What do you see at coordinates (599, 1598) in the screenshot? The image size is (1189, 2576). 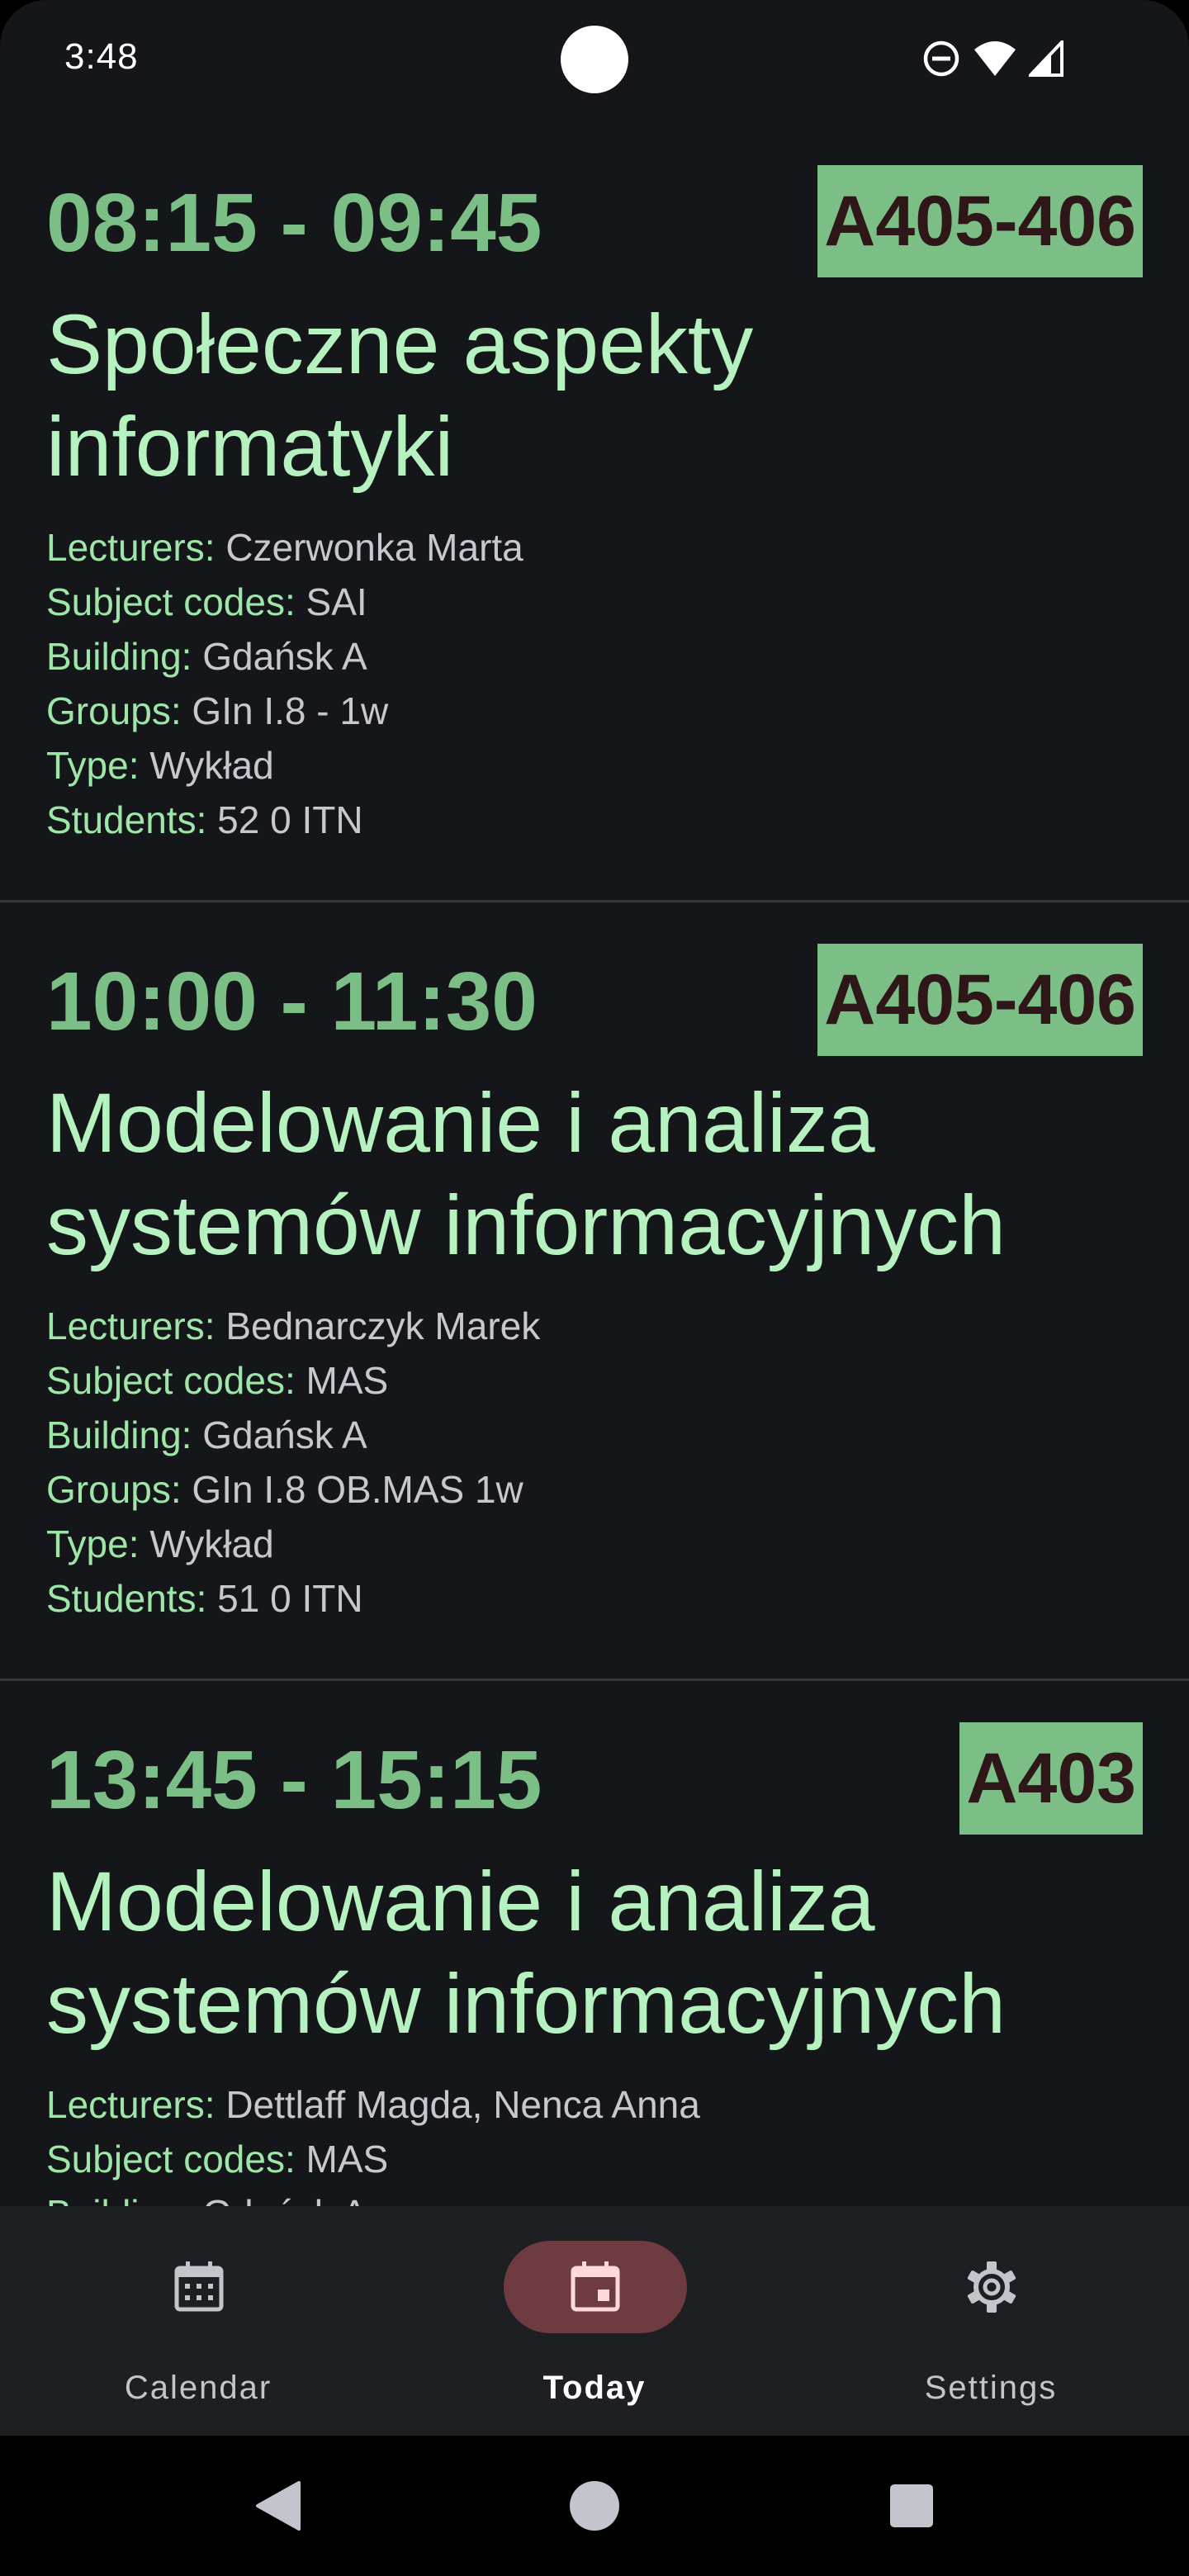 I see `students-line: Students: 51 0 ITN` at bounding box center [599, 1598].